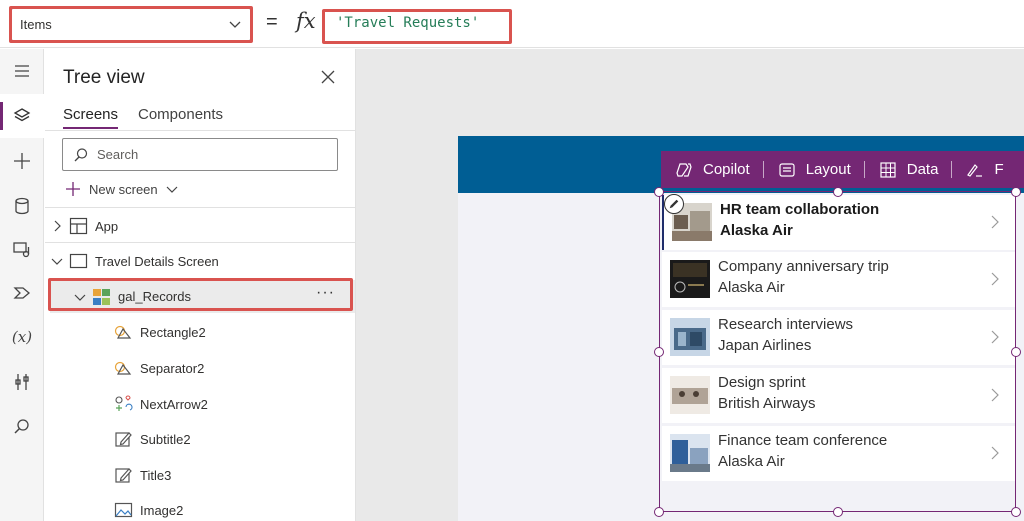 Image resolution: width=1024 pixels, height=521 pixels. What do you see at coordinates (107, 226) in the screenshot?
I see `tree-node-app-label: App` at bounding box center [107, 226].